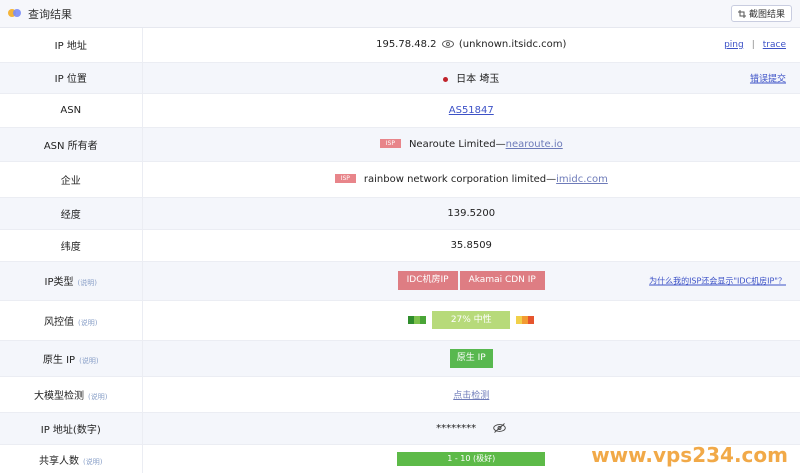 Image resolution: width=800 pixels, height=473 pixels. What do you see at coordinates (525, 320) in the screenshot?
I see `risk-high-scale` at bounding box center [525, 320].